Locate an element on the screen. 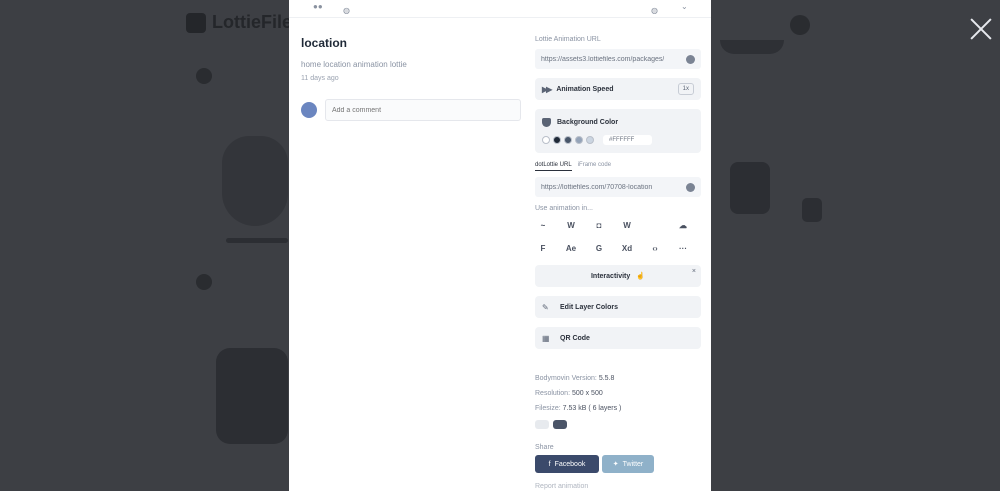  qr-code-icon: ▦ is located at coordinates (546, 338).